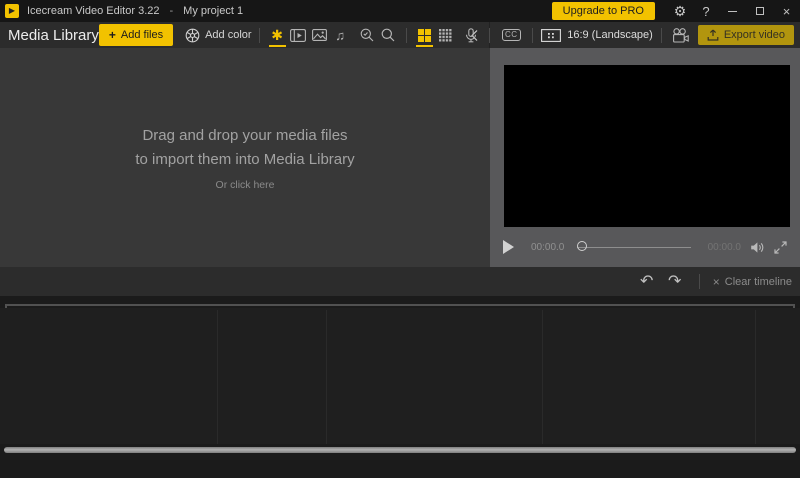 The height and width of the screenshot is (478, 800). Describe the element at coordinates (192, 35) in the screenshot. I see `color-wheel-icon` at that location.